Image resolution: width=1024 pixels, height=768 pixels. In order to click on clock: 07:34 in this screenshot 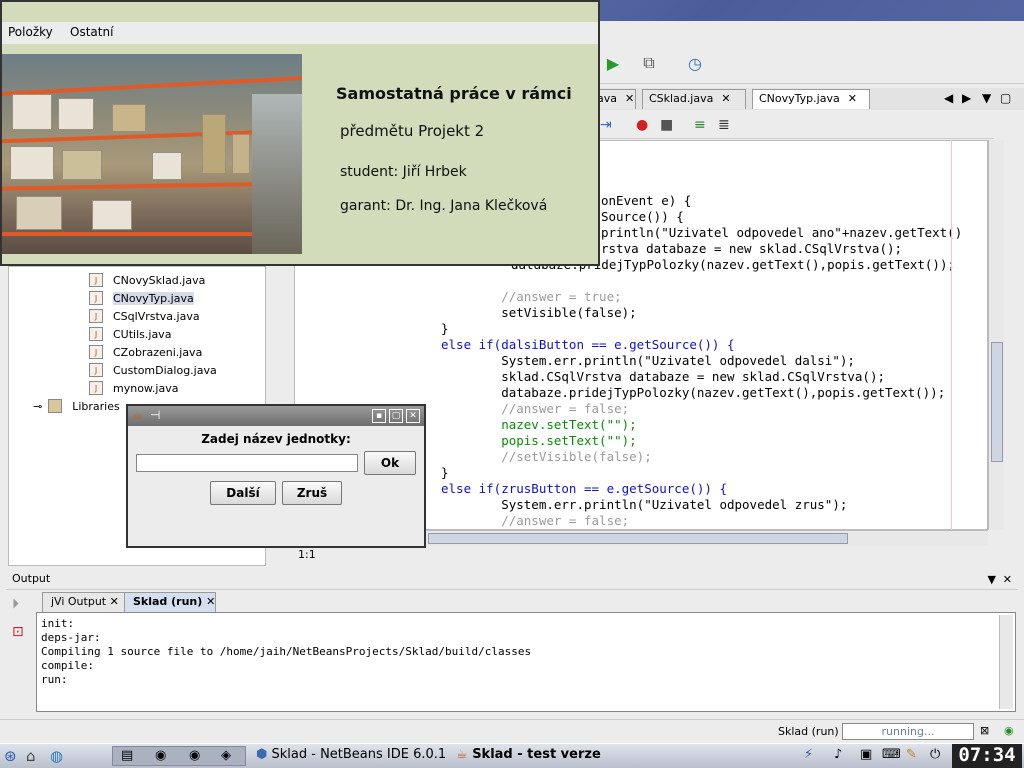, I will do `click(987, 756)`.